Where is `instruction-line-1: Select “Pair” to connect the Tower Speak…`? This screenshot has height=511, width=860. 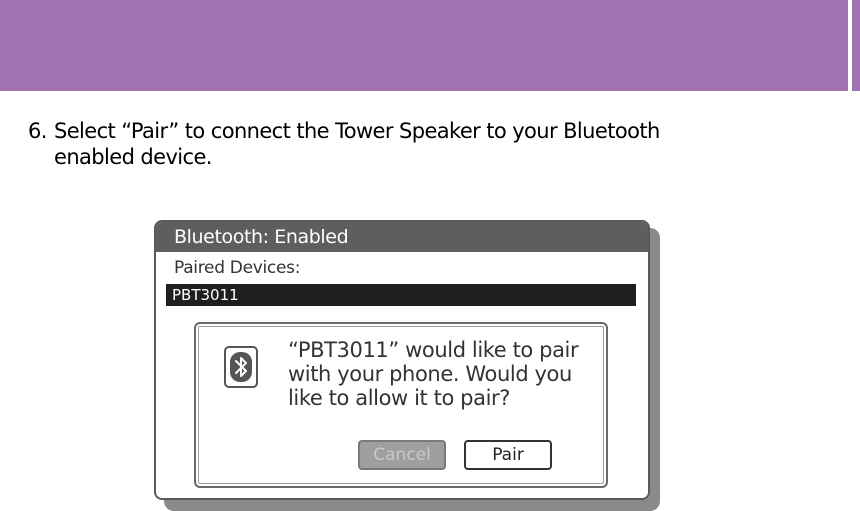 instruction-line-1: Select “Pair” to connect the Tower Speak… is located at coordinates (357, 131).